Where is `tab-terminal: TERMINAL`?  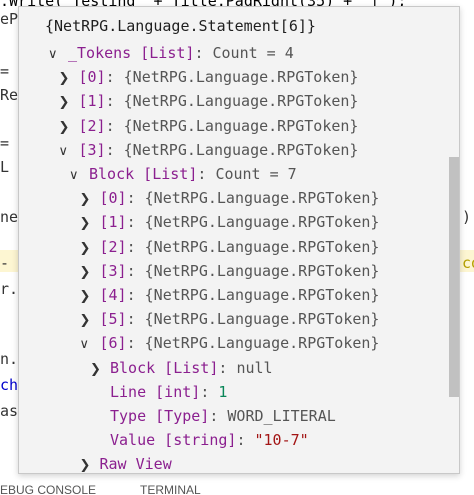
tab-terminal: TERMINAL is located at coordinates (170, 489).